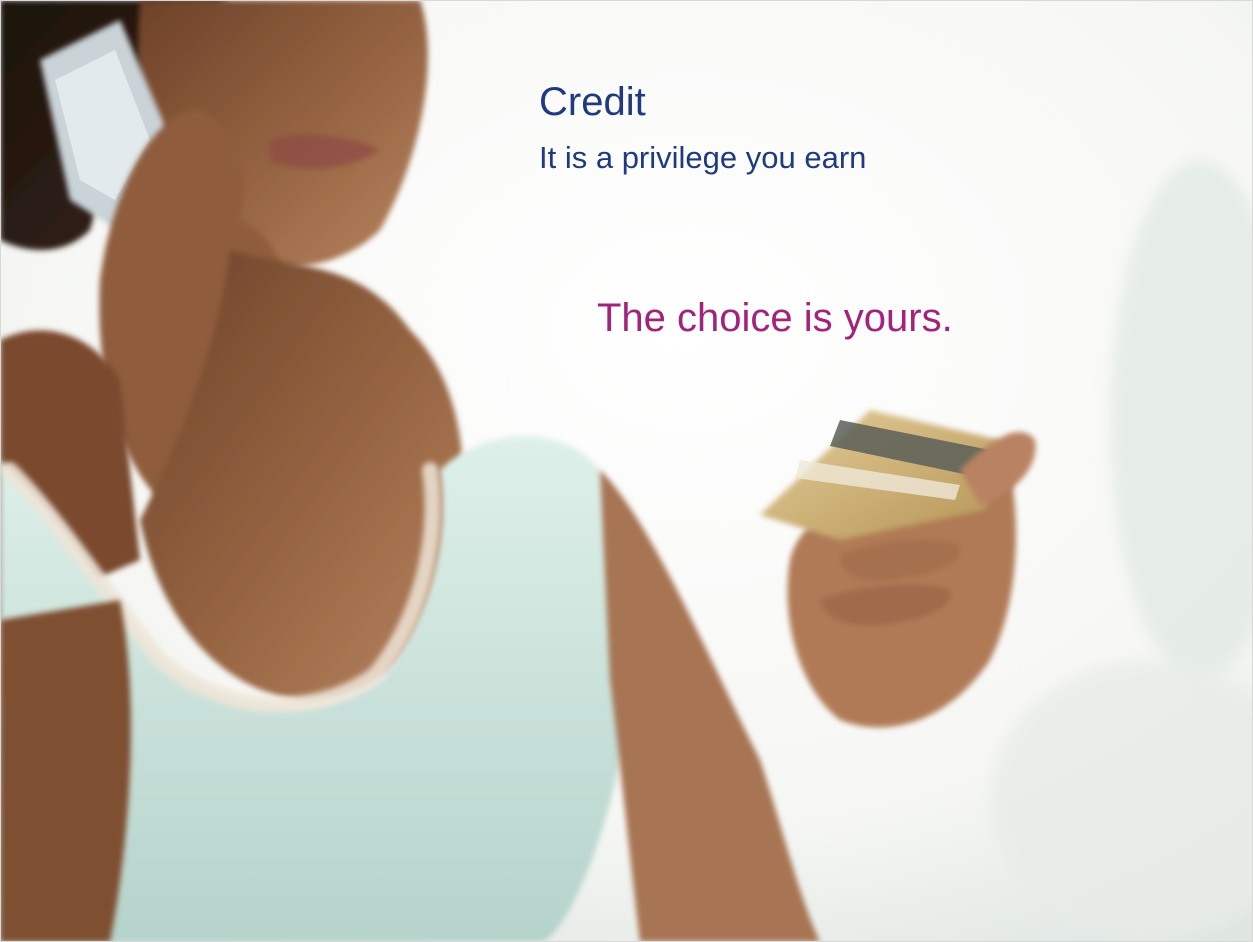 This screenshot has height=942, width=1253. What do you see at coordinates (592, 102) in the screenshot?
I see `slide-title: Credit` at bounding box center [592, 102].